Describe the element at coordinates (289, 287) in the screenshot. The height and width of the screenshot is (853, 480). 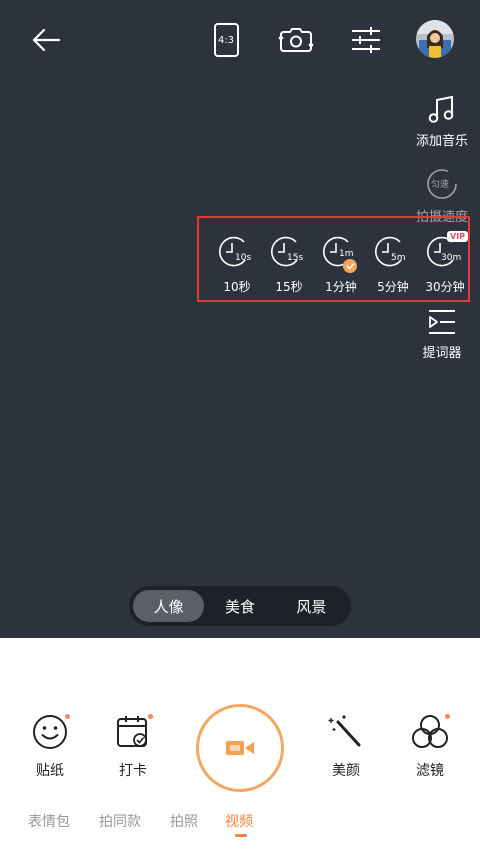
I see `duration-label: 15秒` at that location.